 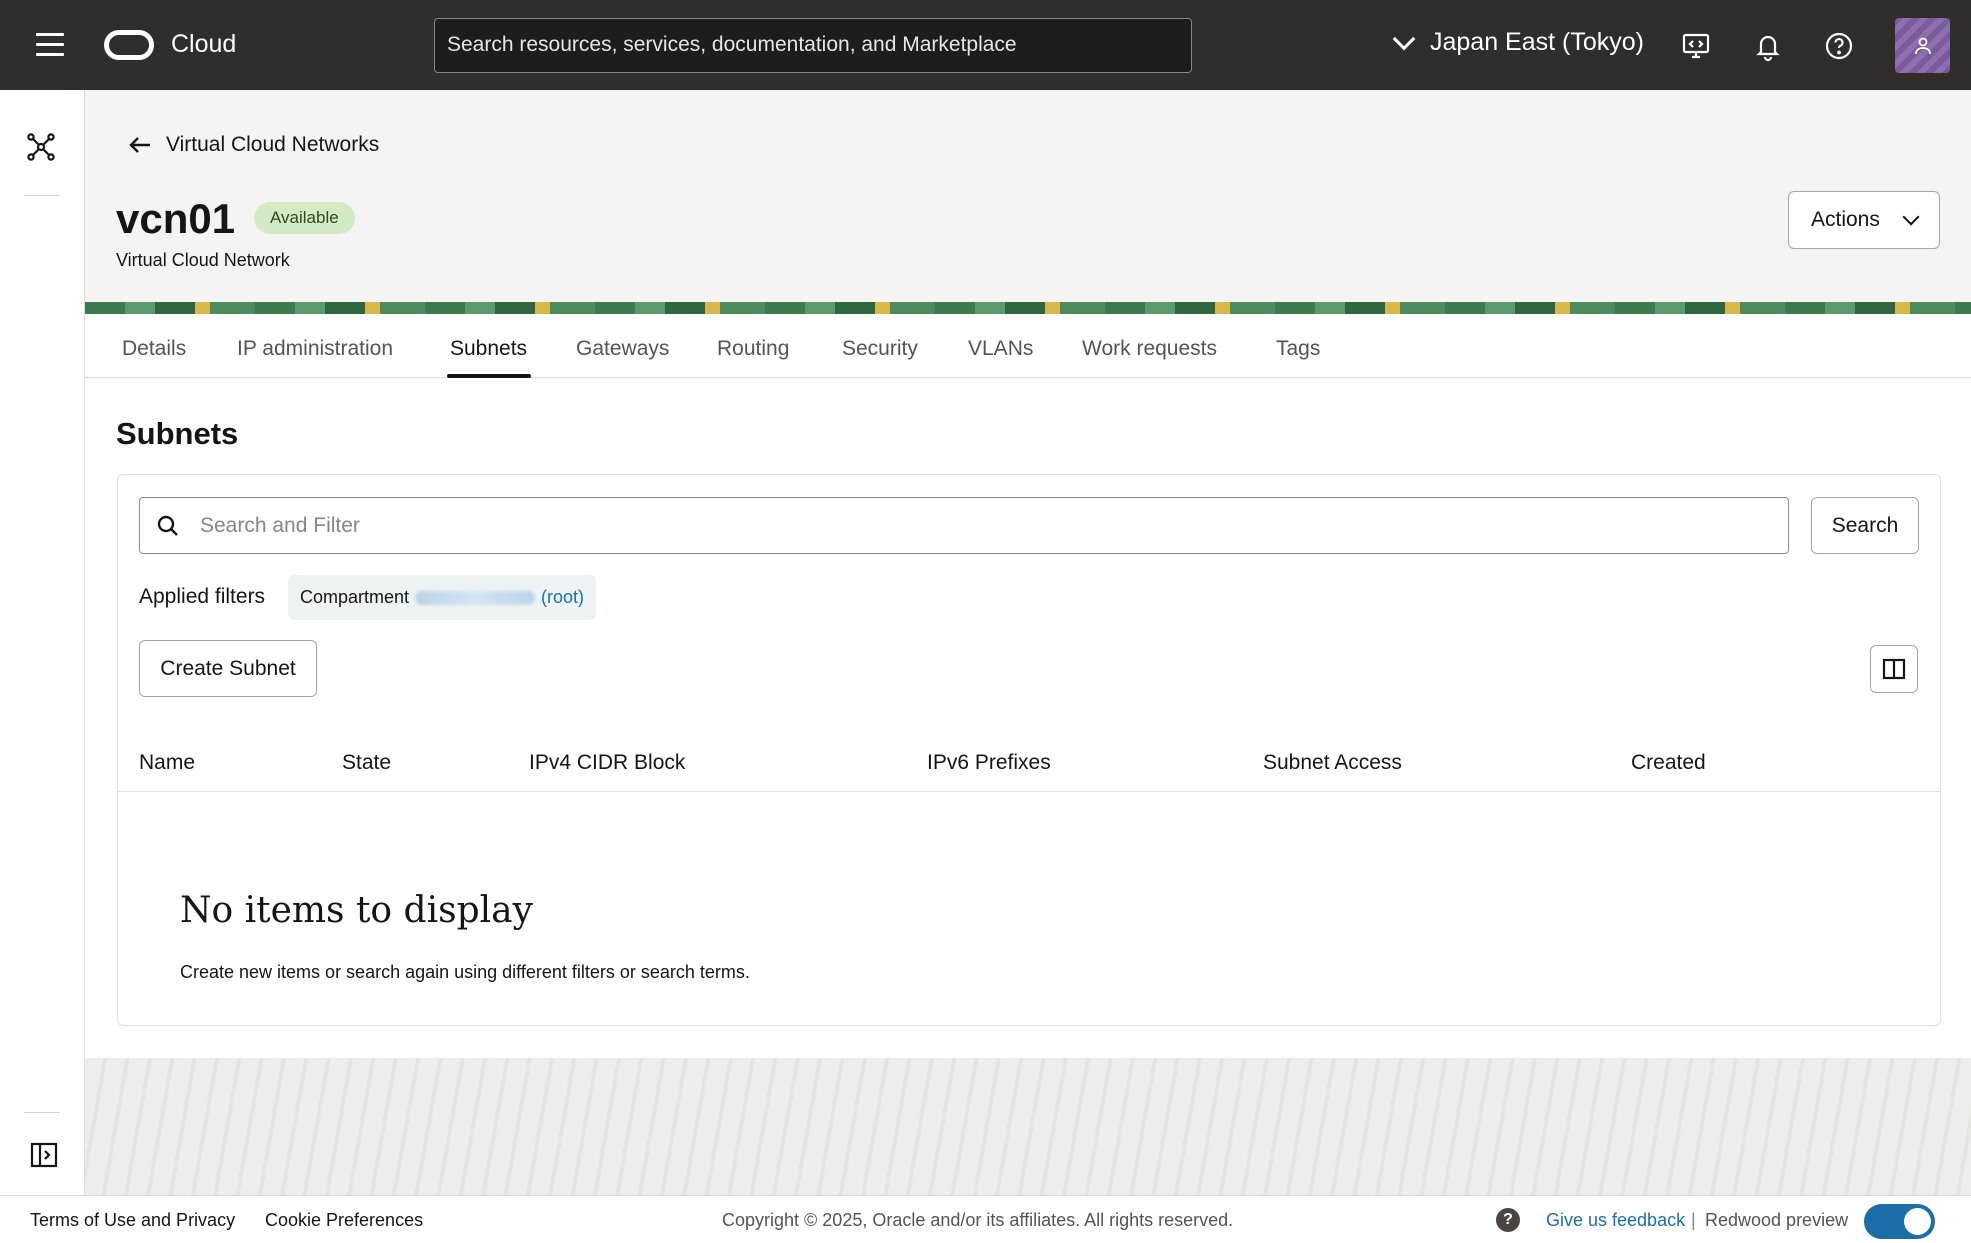 What do you see at coordinates (488, 349) in the screenshot?
I see `tab-subnets: Subnets` at bounding box center [488, 349].